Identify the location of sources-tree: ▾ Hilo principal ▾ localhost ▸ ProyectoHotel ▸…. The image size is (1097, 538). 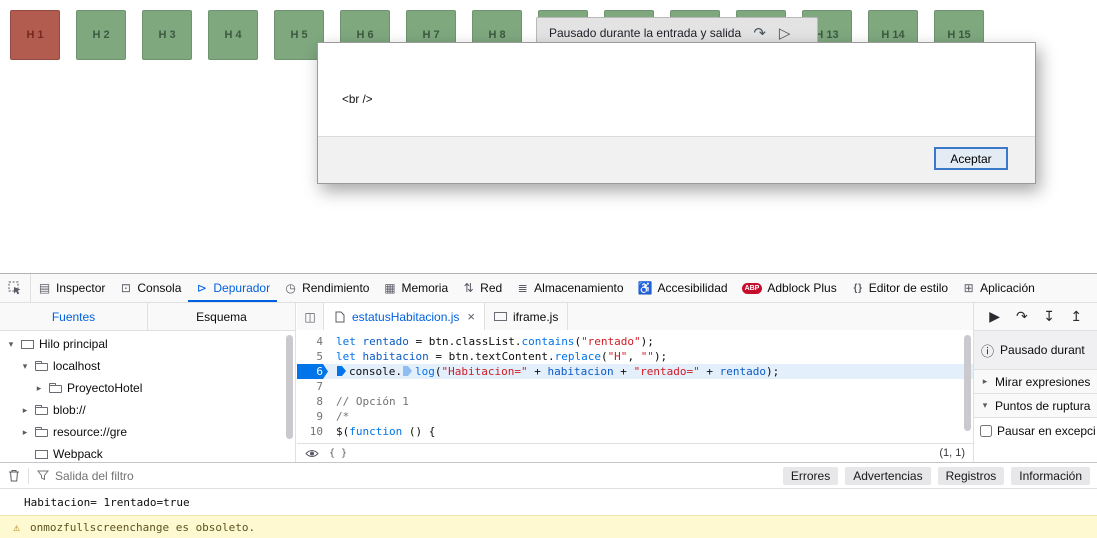
(142, 396).